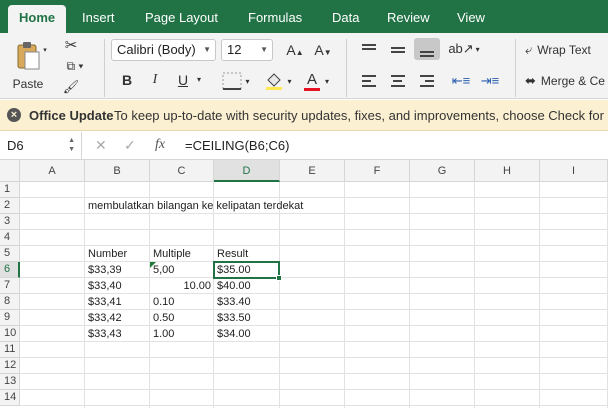  I want to click on formula-input: =CEILING(B6;C6), so click(237, 145).